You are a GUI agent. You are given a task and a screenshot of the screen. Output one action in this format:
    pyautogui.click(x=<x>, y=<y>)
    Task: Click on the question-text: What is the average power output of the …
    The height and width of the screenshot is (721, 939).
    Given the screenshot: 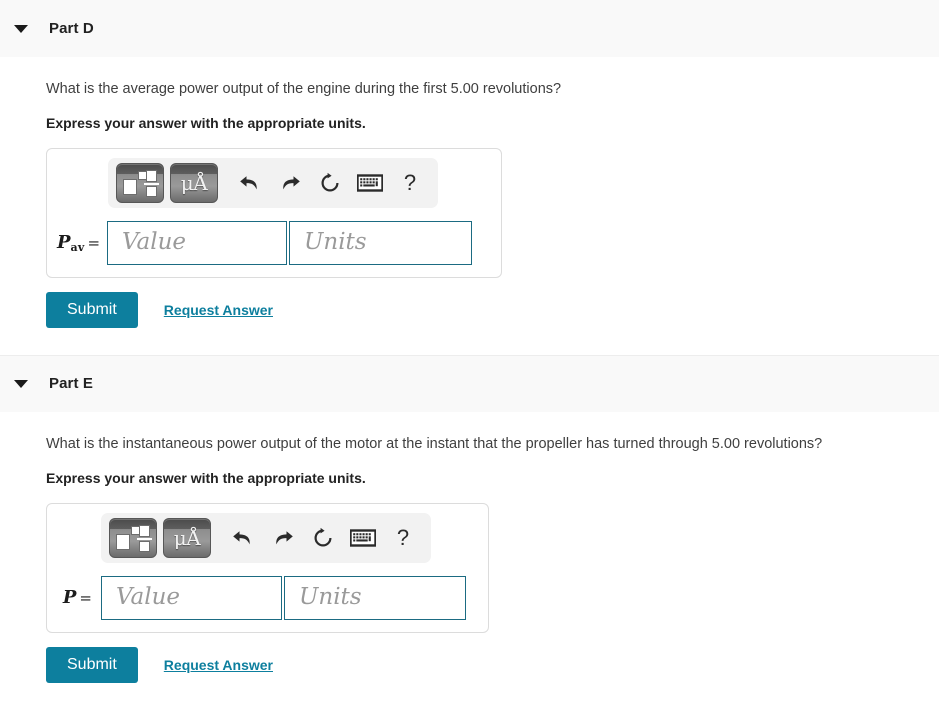 What is the action you would take?
    pyautogui.click(x=304, y=89)
    